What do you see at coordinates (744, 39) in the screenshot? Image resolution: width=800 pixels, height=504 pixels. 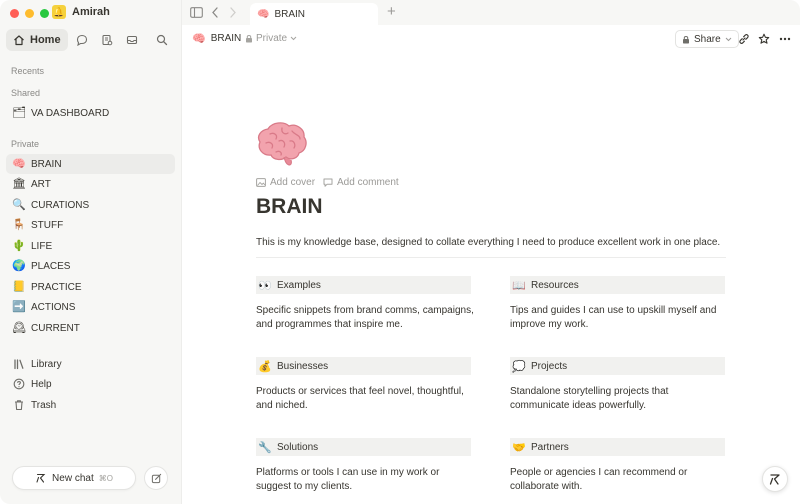 I see `copy-link-button` at bounding box center [744, 39].